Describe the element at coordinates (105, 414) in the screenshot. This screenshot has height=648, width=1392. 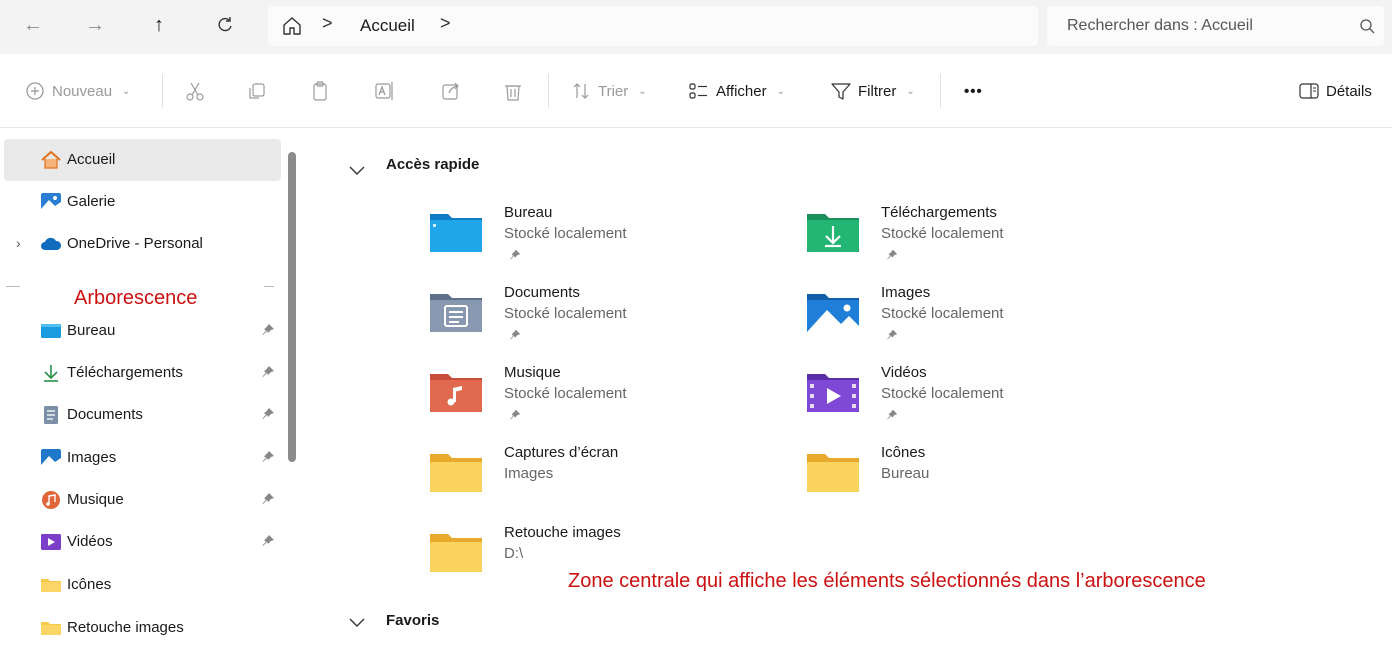
I see `sidebar-item-label: Documents` at that location.